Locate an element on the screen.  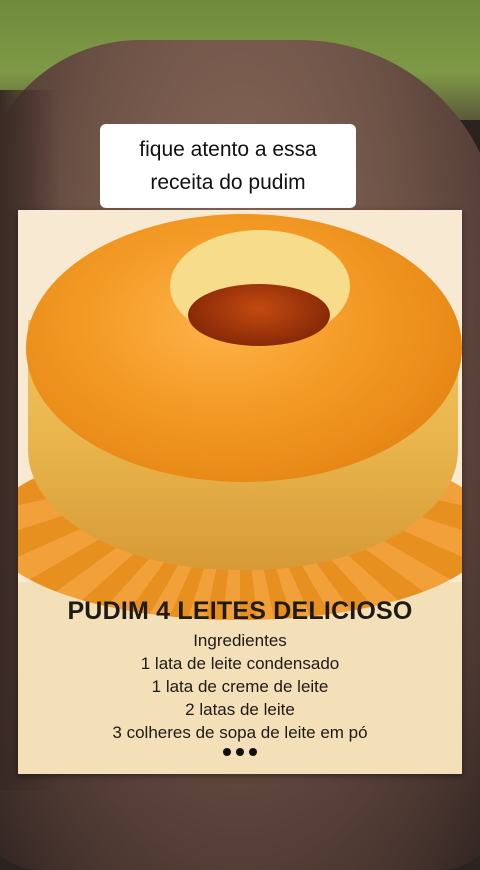
pudding-hole-caramel is located at coordinates (259, 315).